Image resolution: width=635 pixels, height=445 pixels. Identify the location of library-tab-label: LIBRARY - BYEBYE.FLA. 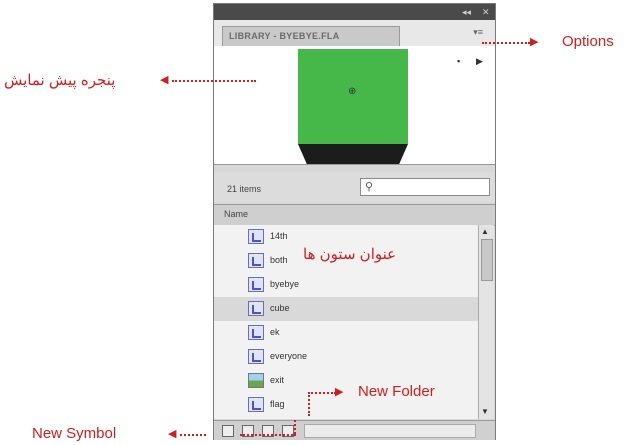
(284, 36).